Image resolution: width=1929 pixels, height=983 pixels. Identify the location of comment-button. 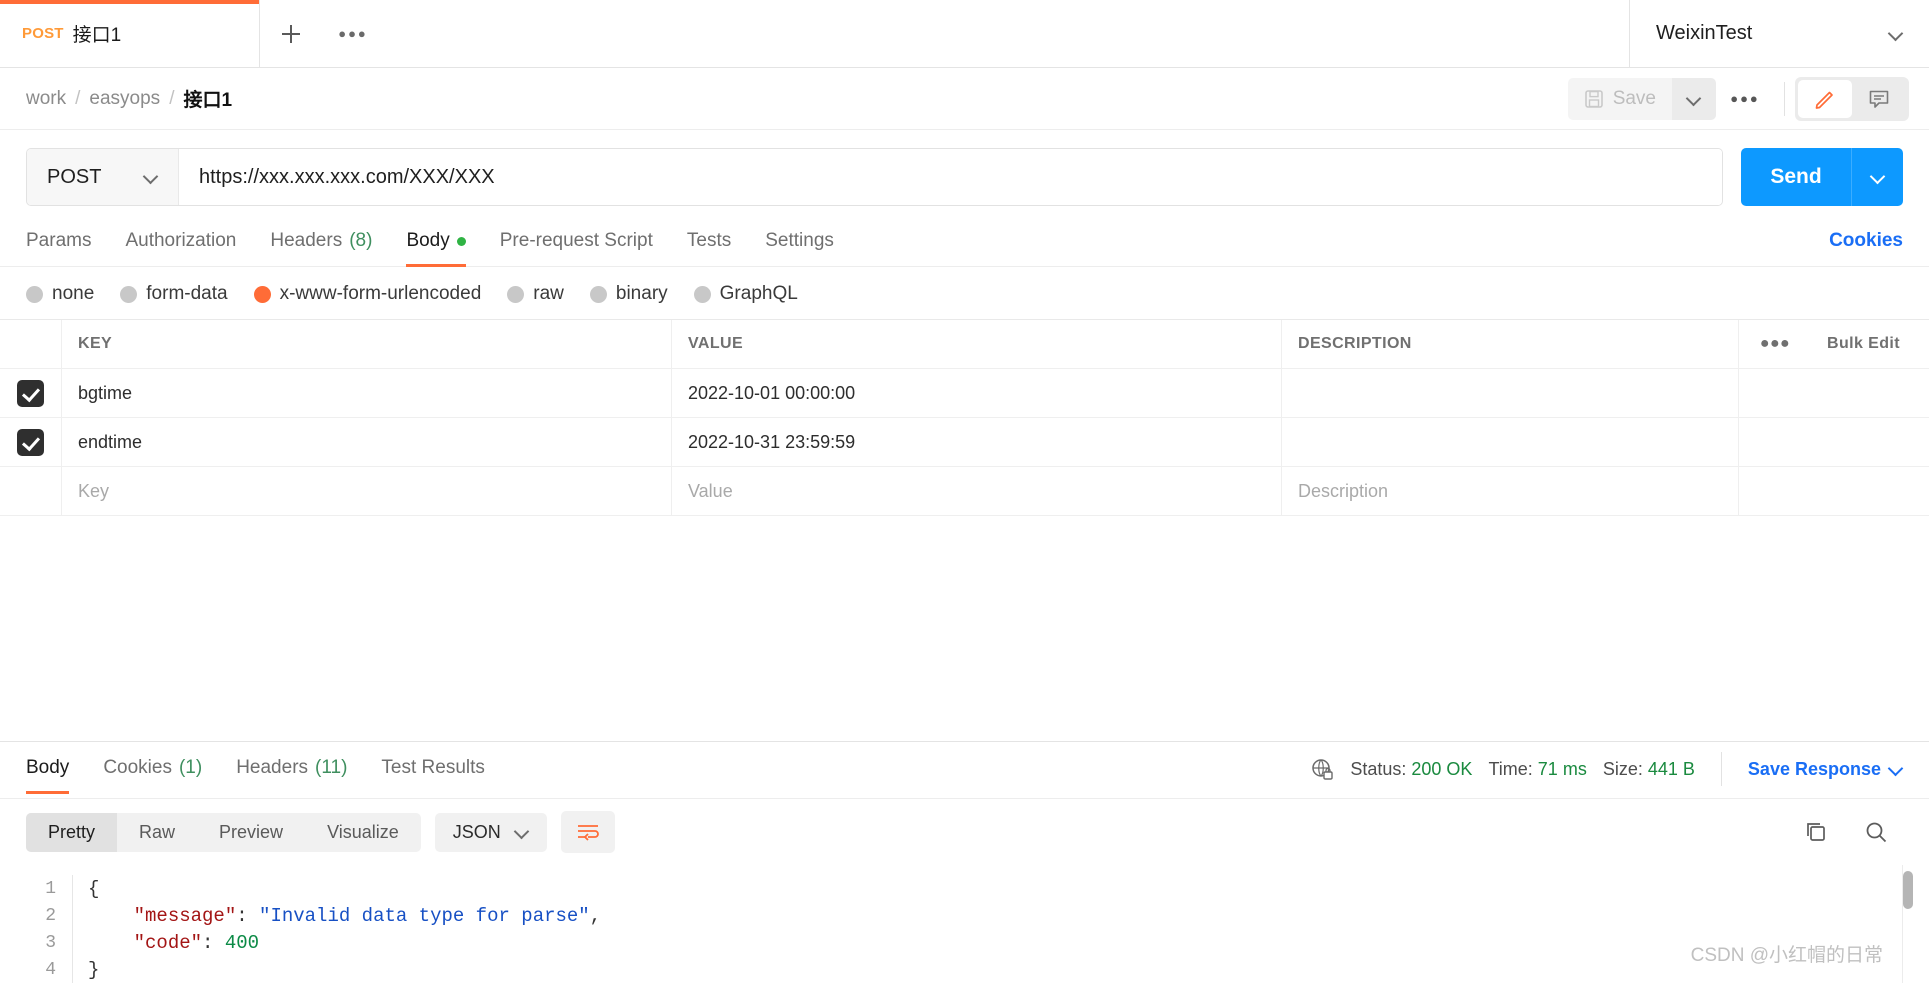
(1879, 99).